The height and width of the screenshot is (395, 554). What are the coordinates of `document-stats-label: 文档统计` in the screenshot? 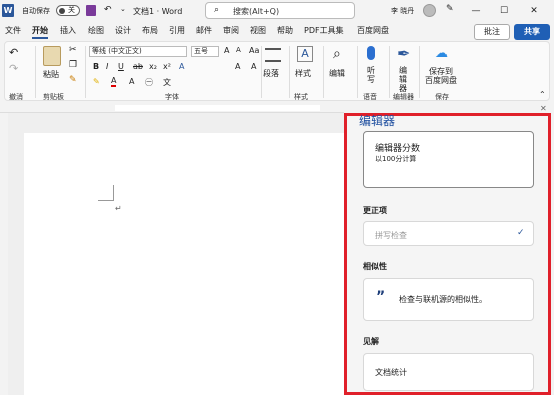 It's located at (391, 372).